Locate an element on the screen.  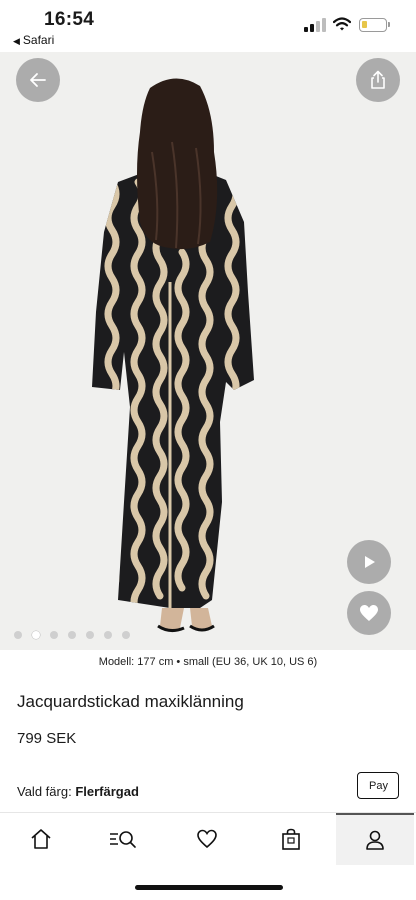
nav-home is located at coordinates (41, 839).